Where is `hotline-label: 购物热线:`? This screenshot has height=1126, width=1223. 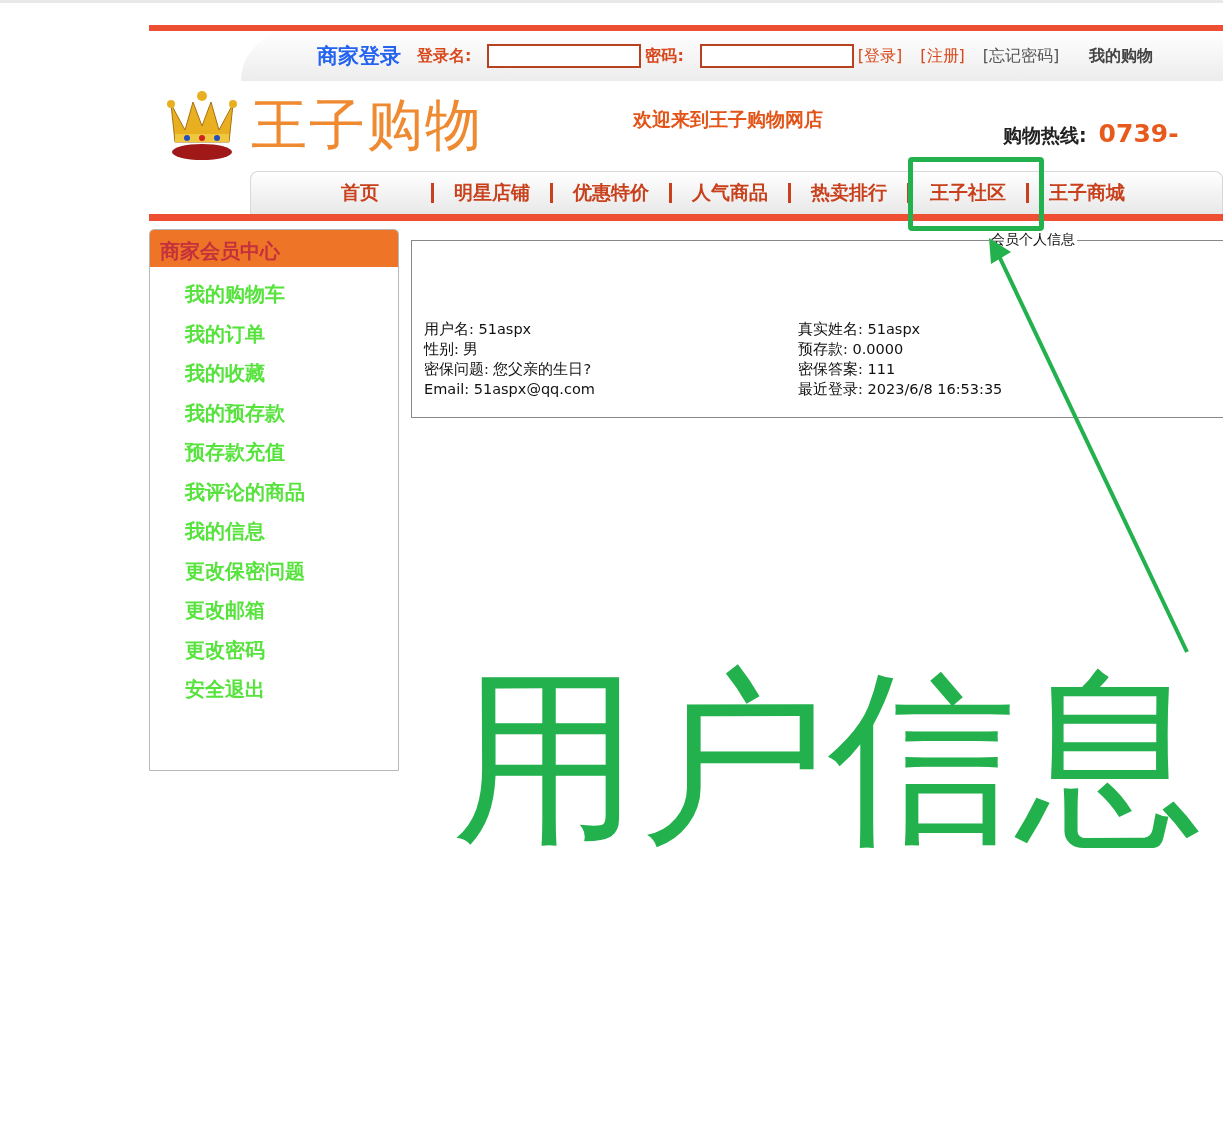 hotline-label: 购物热线: is located at coordinates (1045, 135).